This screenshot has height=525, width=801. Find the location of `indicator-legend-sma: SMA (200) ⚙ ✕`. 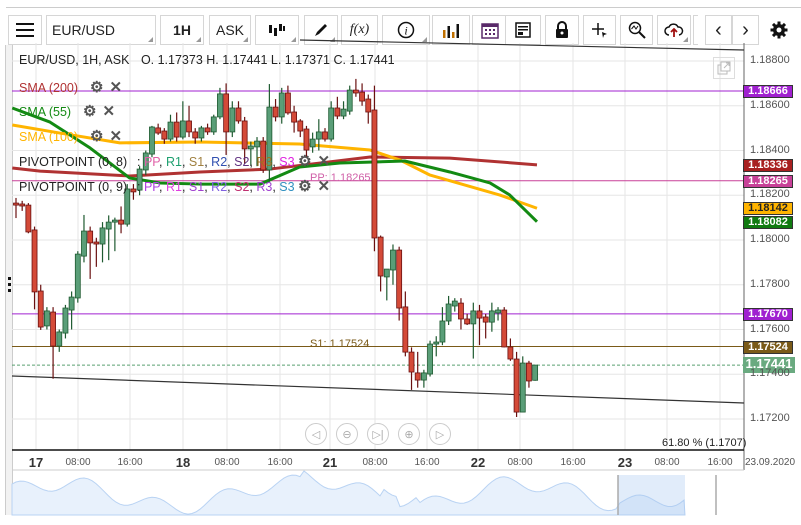

indicator-legend-sma: SMA (200) ⚙ ✕ is located at coordinates (70, 87).